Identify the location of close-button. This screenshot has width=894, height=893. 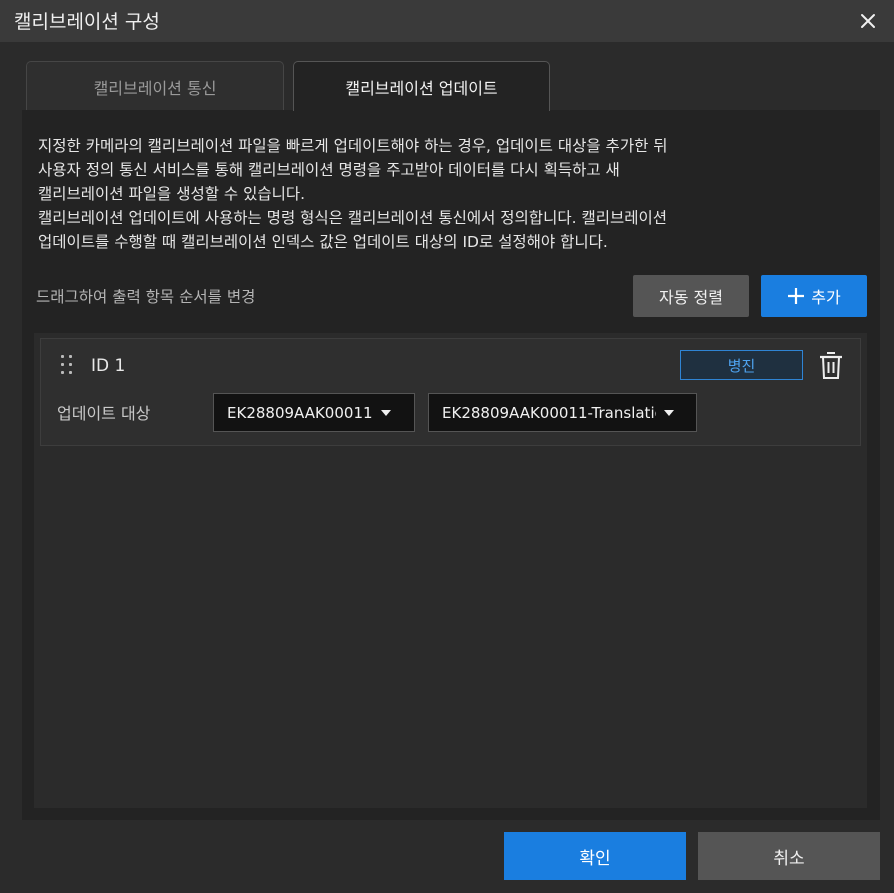
(868, 21).